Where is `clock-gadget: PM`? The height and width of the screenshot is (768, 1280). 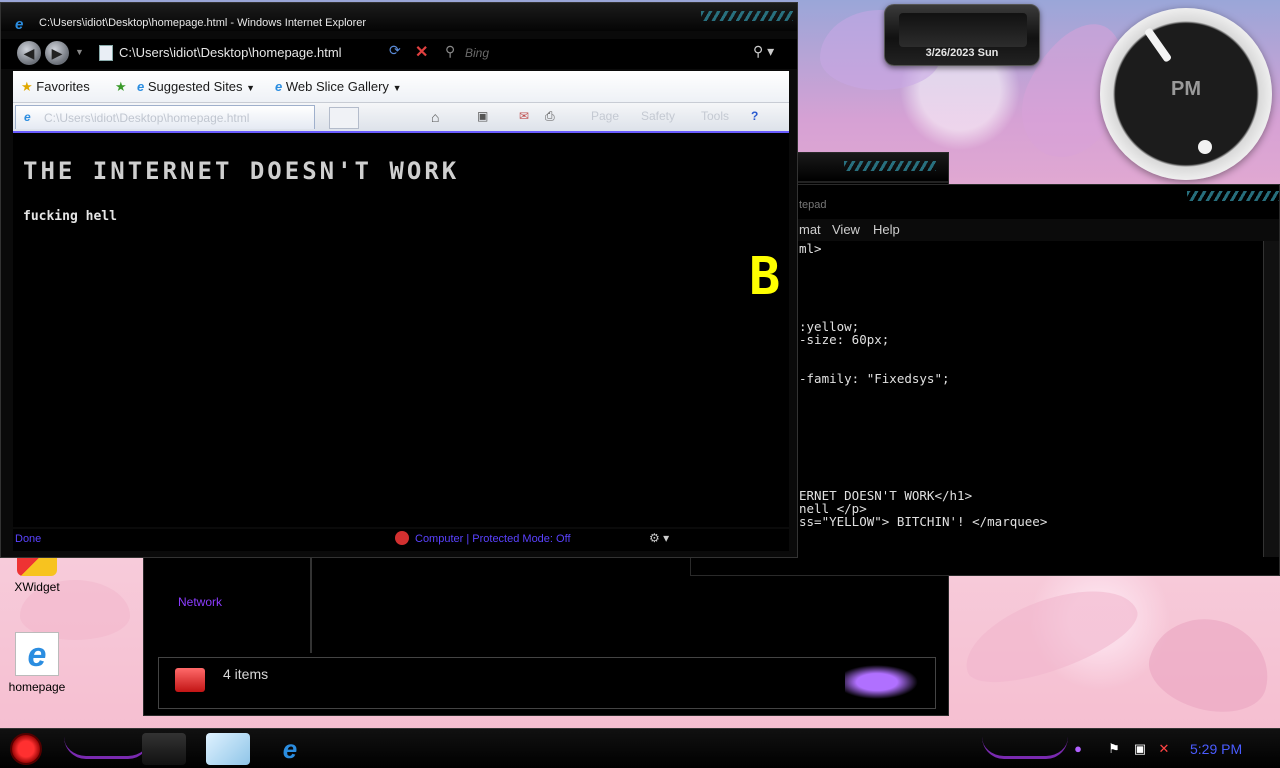 clock-gadget: PM is located at coordinates (1186, 94).